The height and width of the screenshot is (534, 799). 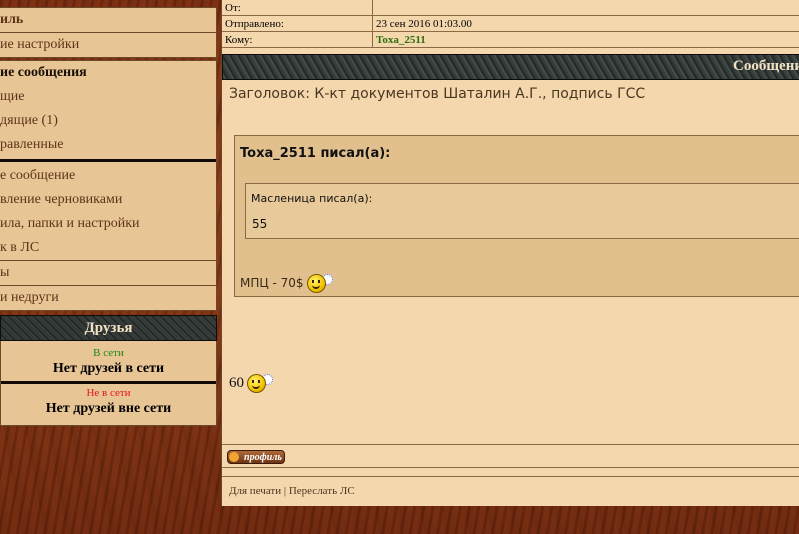 What do you see at coordinates (585, 23) in the screenshot?
I see `sent-value: 23 сен 2016 01:03.00` at bounding box center [585, 23].